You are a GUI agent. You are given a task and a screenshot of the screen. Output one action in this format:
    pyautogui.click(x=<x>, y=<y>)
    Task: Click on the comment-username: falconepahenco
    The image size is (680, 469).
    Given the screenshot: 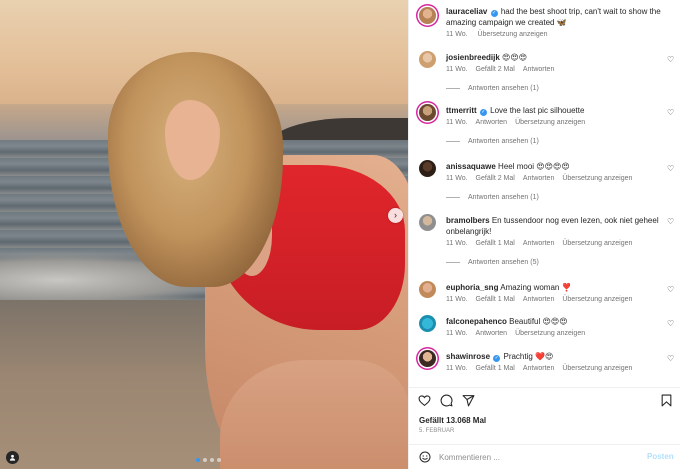 What is the action you would take?
    pyautogui.click(x=476, y=321)
    